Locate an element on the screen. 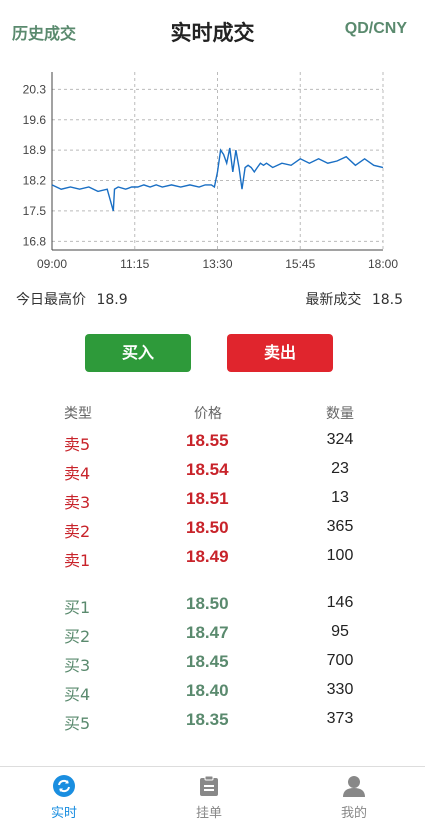 The height and width of the screenshot is (827, 425). x-tick-label: 15:45 is located at coordinates (300, 264).